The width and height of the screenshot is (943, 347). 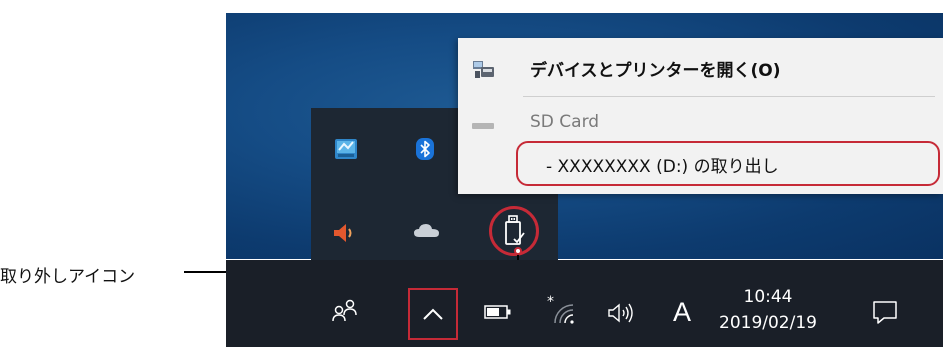 I want to click on wifi-icon: *, so click(x=561, y=311).